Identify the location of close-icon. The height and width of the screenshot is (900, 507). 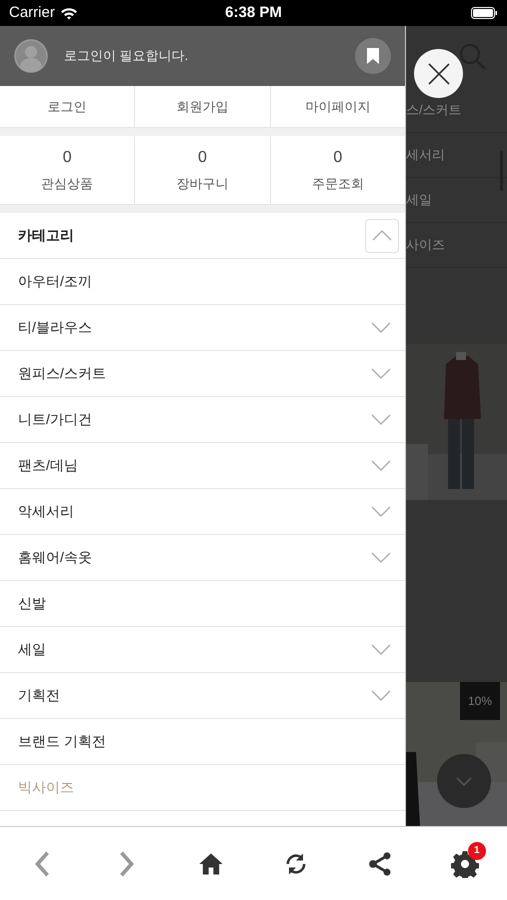
(439, 73).